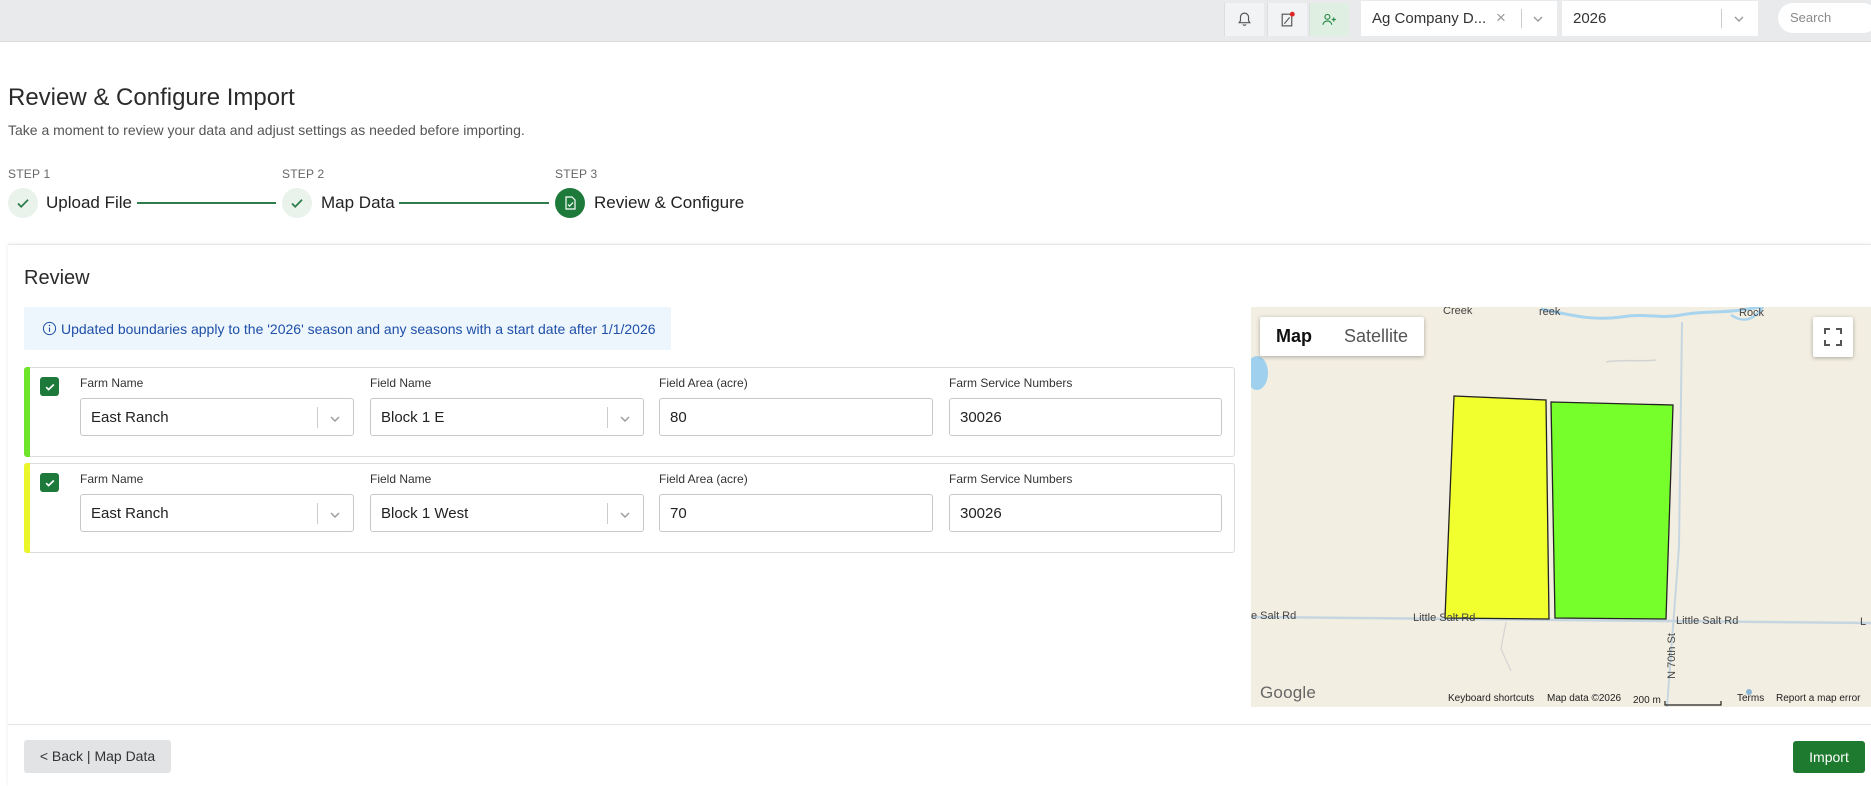  Describe the element at coordinates (1550, 312) in the screenshot. I see `water-label: reek` at that location.